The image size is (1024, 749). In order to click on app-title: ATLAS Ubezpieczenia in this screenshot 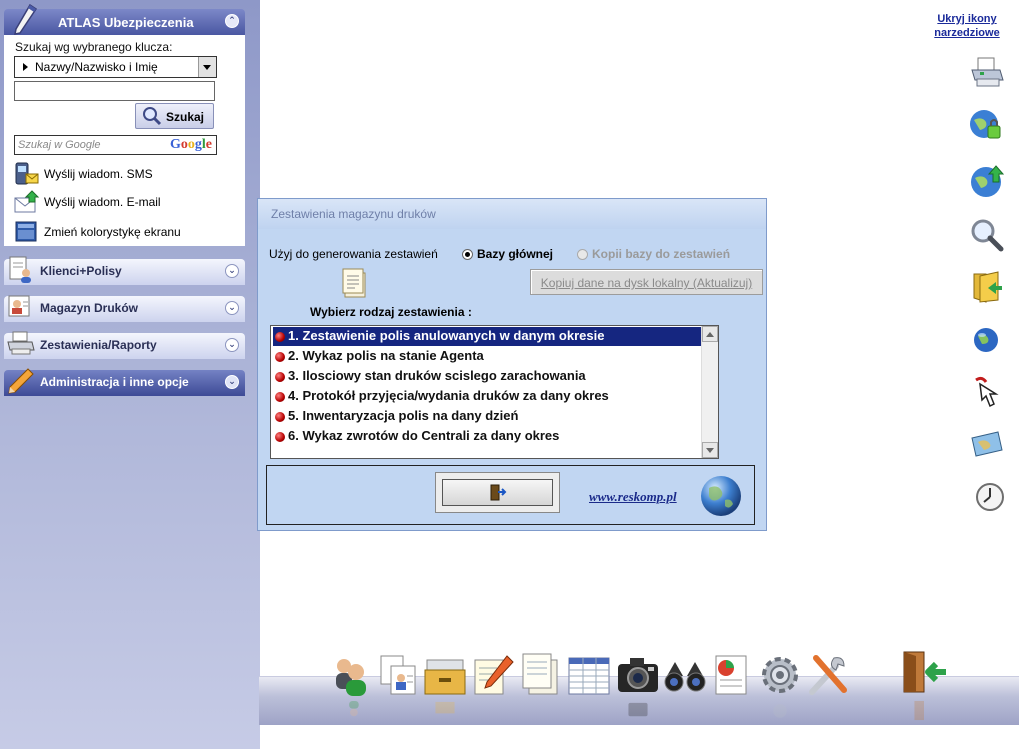, I will do `click(126, 22)`.